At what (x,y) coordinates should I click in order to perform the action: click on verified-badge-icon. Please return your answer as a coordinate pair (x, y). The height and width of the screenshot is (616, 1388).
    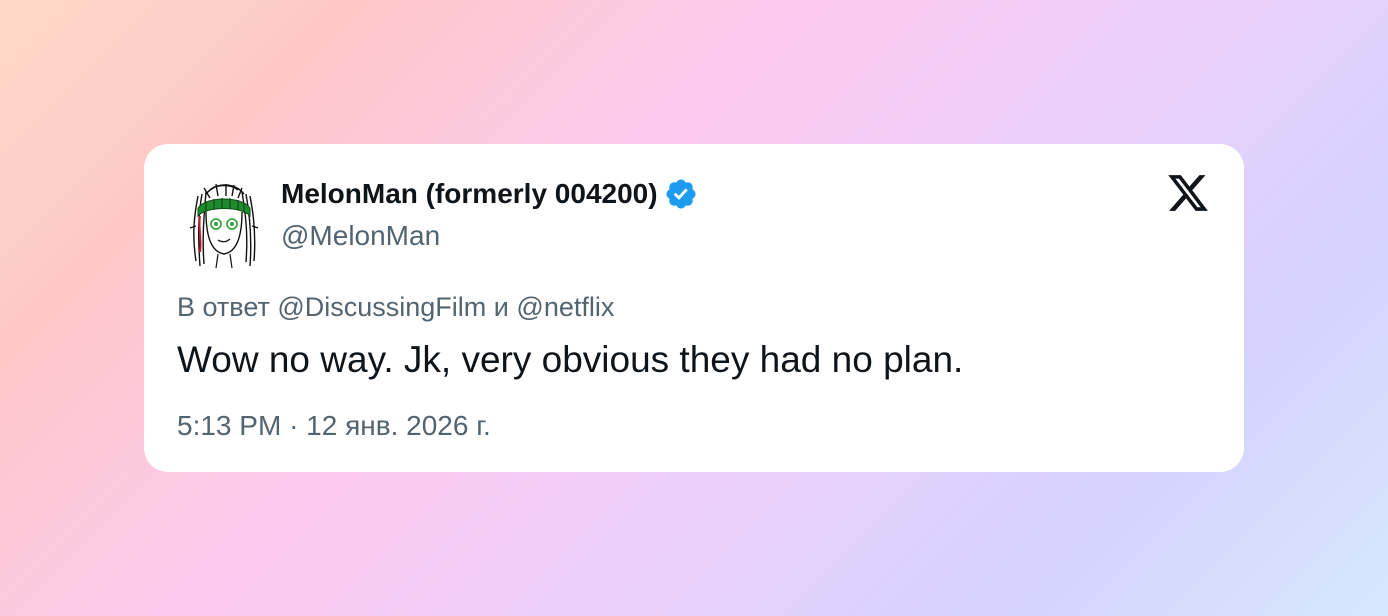
    Looking at the image, I should click on (681, 194).